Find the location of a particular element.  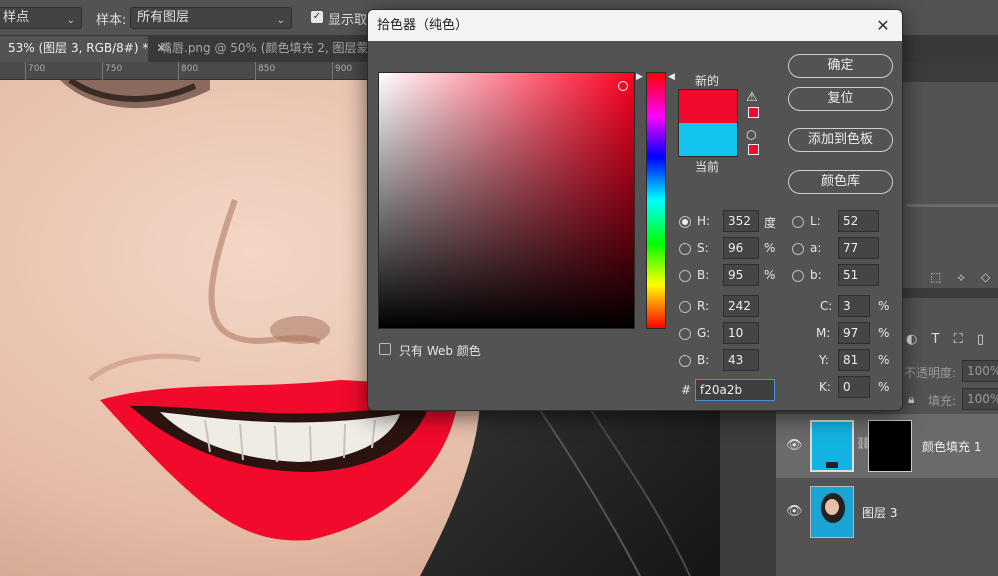

diamond-icon: ◇ is located at coordinates (985, 277).